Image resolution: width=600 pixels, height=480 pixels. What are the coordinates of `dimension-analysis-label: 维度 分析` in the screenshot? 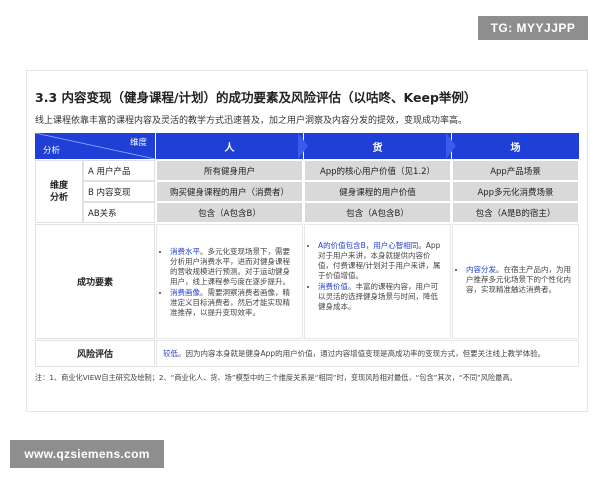 It's located at (59, 191).